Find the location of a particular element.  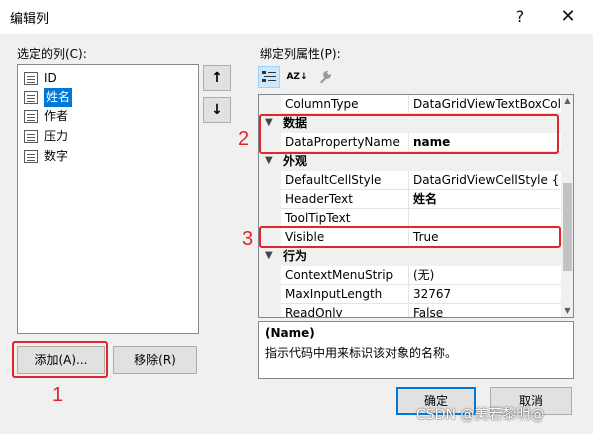

move-up-button: ↑ is located at coordinates (217, 78).